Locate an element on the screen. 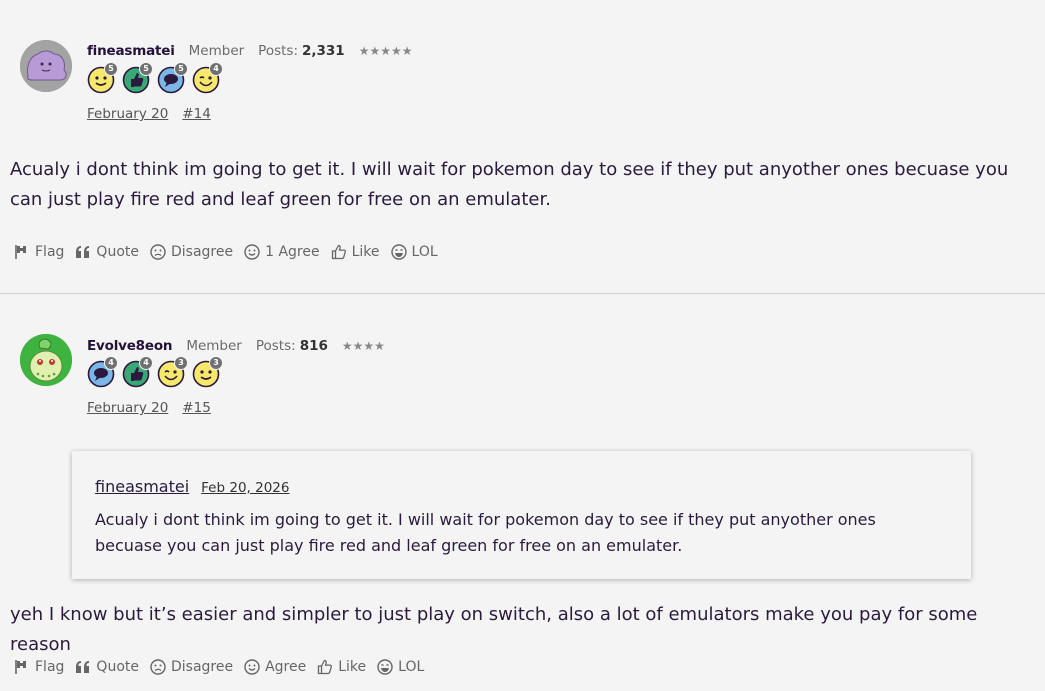 The image size is (1045, 691). speech-bubble-badge-icon: 4 is located at coordinates (102, 372).